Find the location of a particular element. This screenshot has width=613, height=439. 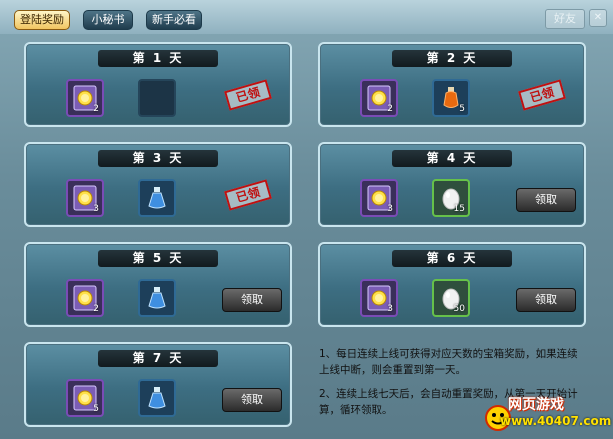

day-card: 第 6 天 3 50 领取 is located at coordinates (452, 284).